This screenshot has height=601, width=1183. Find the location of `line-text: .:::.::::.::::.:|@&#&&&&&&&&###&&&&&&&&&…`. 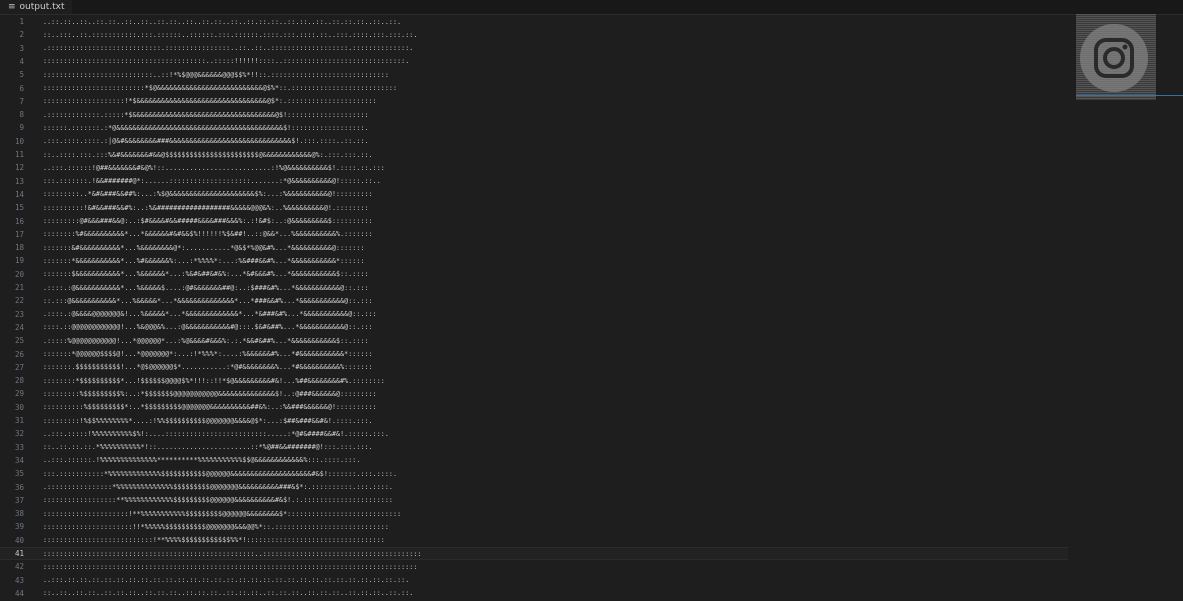

line-text: .:::.::::.::::.:|@&#&&&&&&&&###&&&&&&&&&… is located at coordinates (206, 141).